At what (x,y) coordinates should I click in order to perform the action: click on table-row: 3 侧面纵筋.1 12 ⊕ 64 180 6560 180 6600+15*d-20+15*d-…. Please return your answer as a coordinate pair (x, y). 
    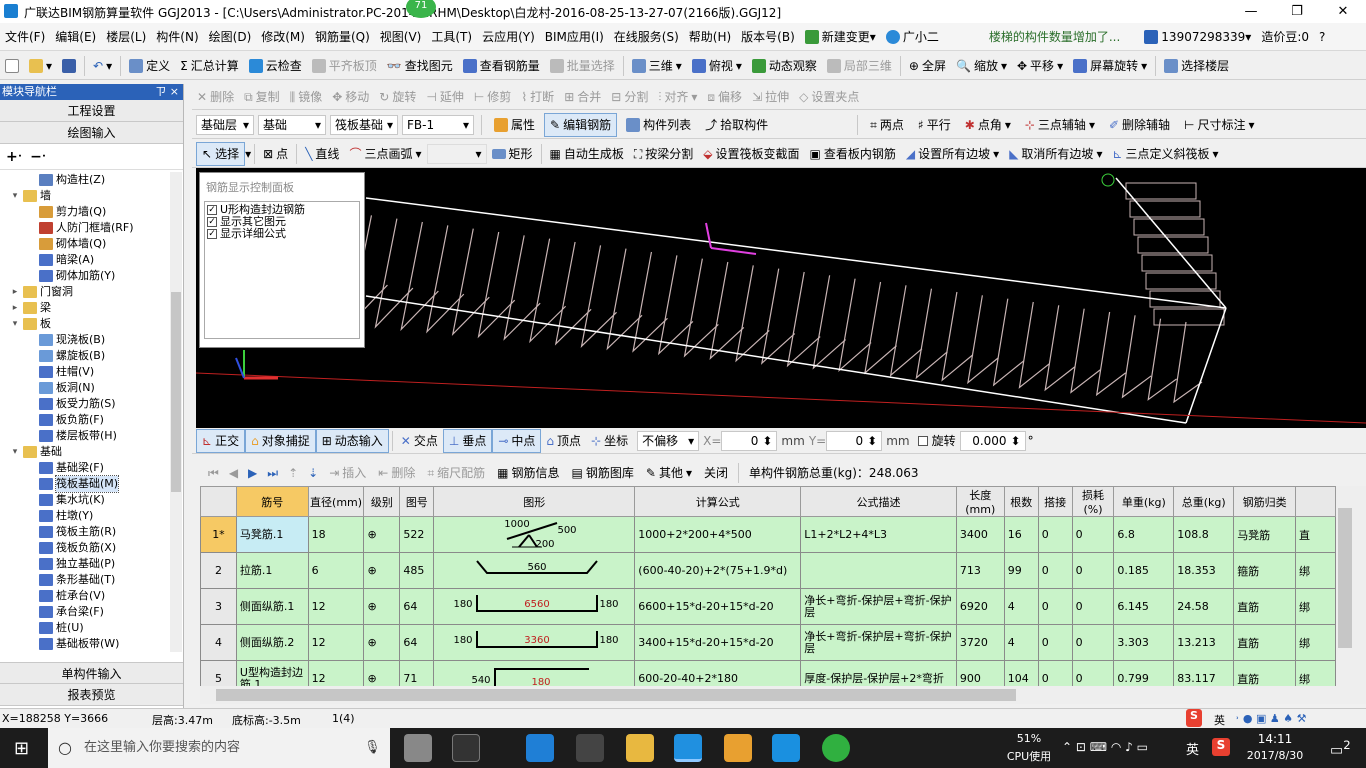
    Looking at the image, I should click on (768, 606).